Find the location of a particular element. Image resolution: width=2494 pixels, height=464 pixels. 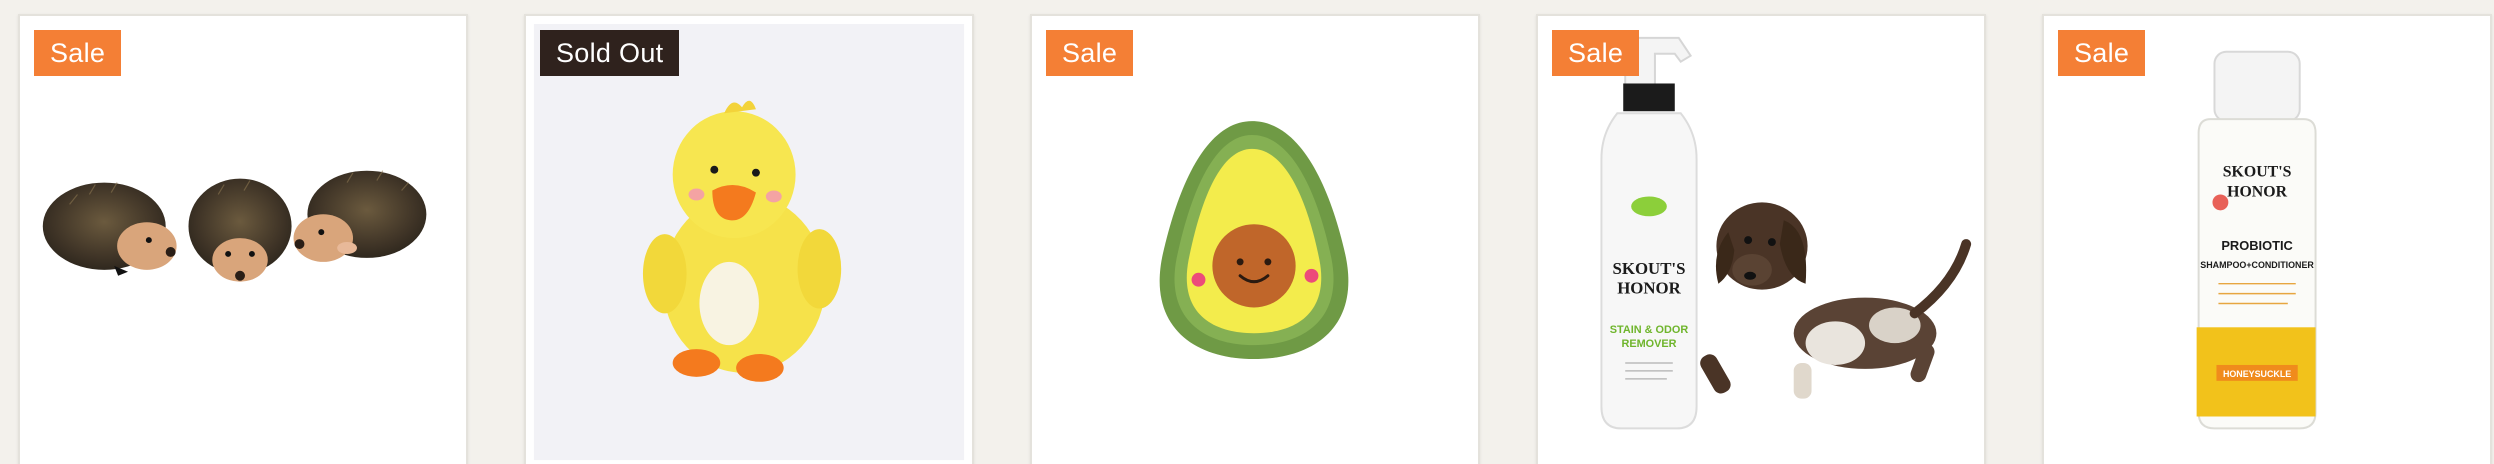

bottle-product-line1: STAIN & ODOR is located at coordinates (1649, 330).